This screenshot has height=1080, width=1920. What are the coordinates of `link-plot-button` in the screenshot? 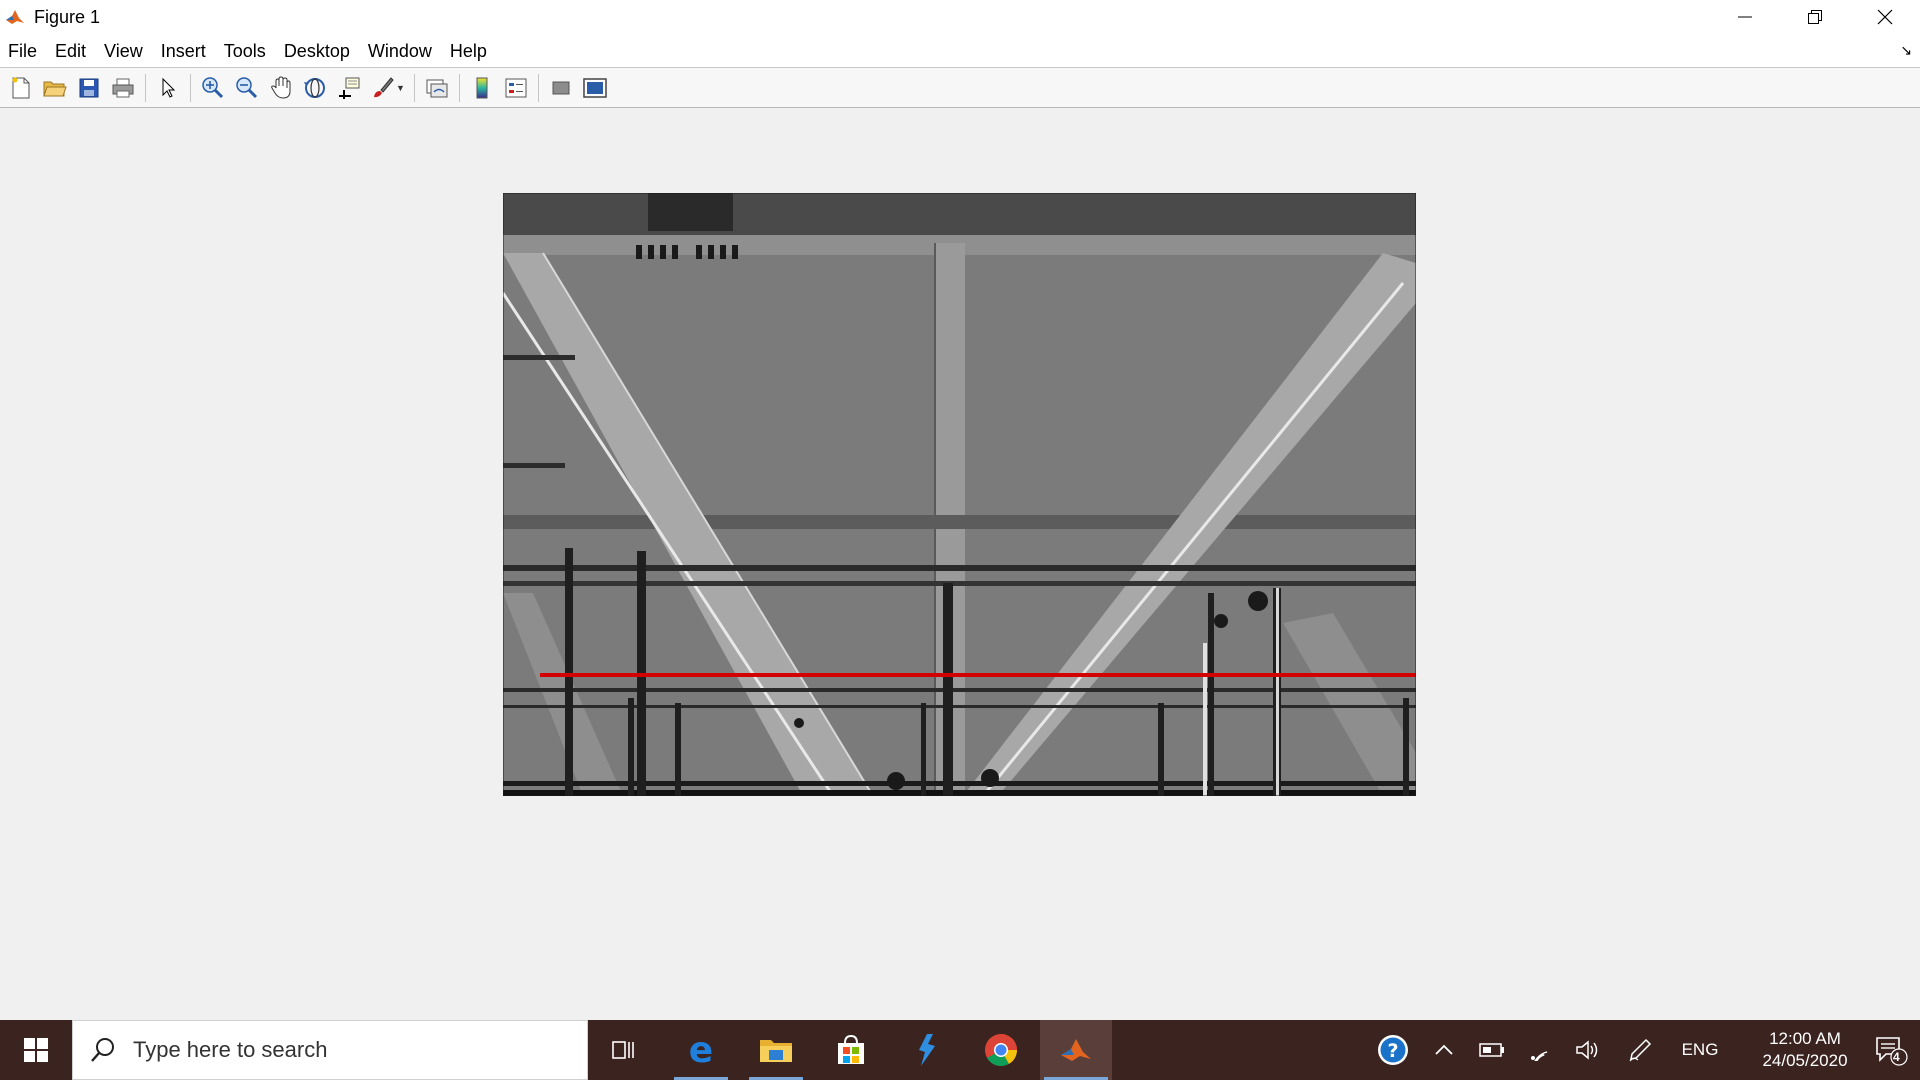 It's located at (437, 88).